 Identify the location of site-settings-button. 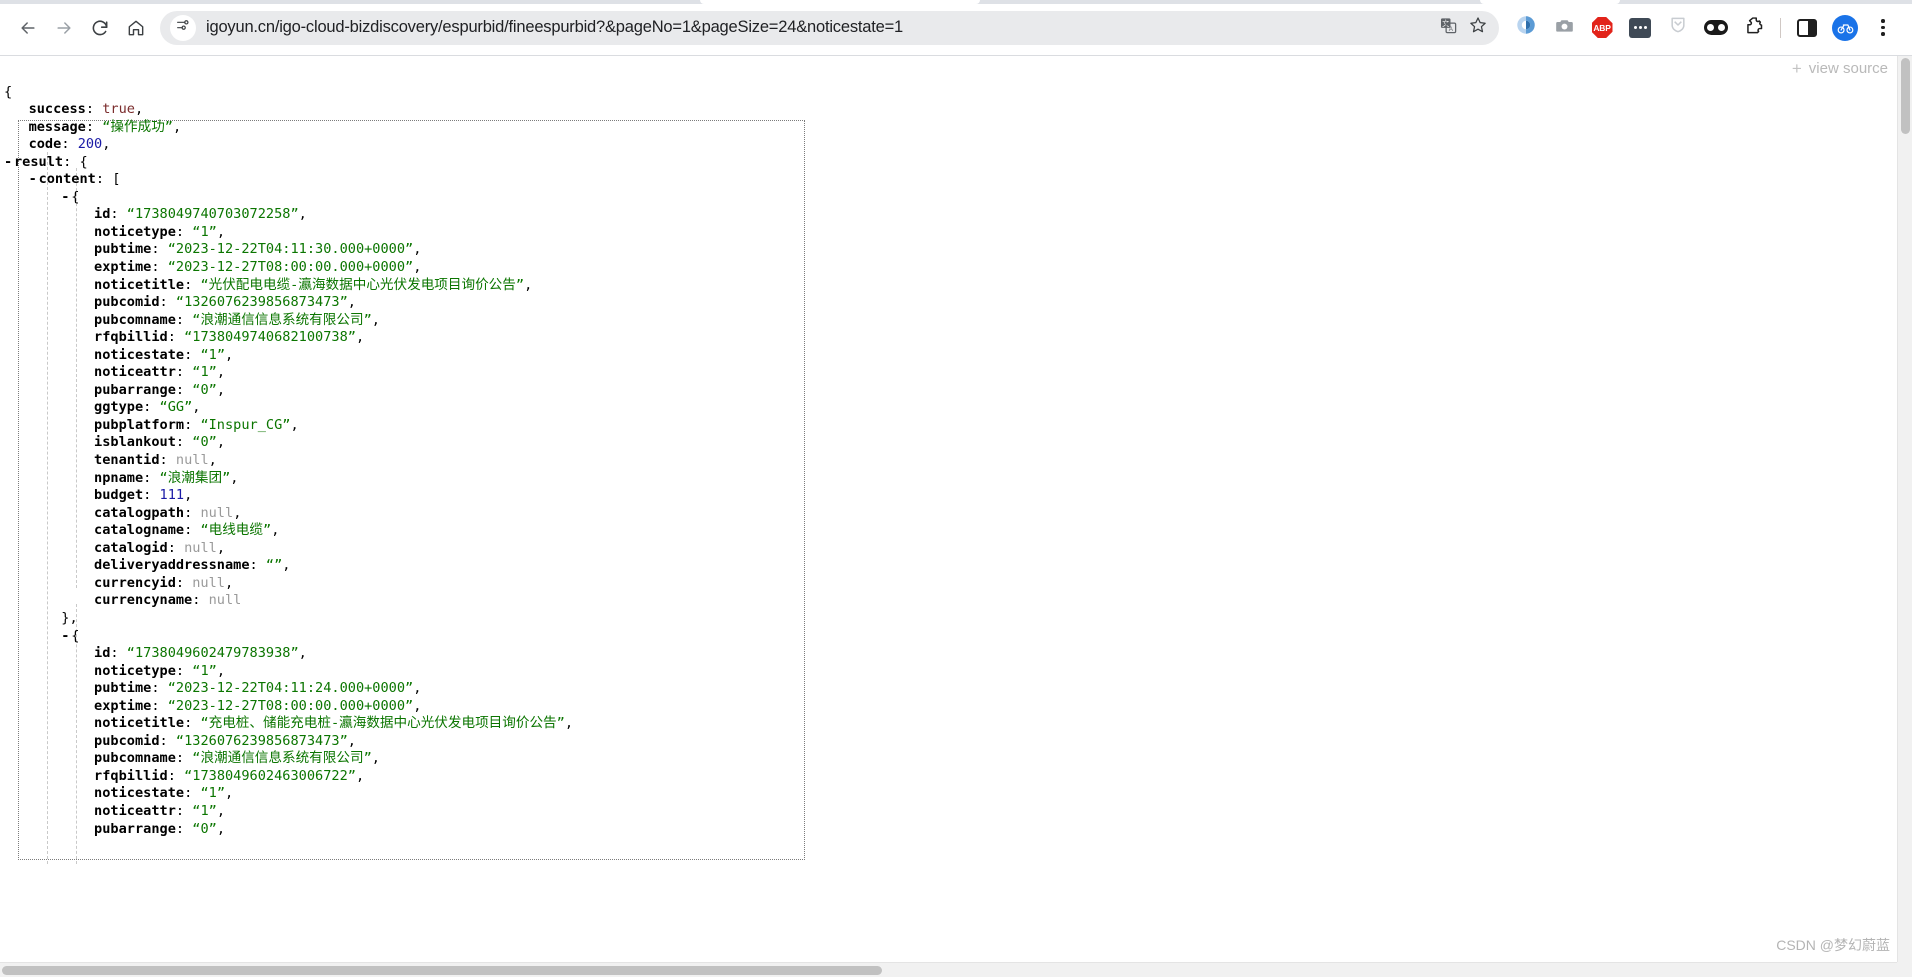
(183, 27).